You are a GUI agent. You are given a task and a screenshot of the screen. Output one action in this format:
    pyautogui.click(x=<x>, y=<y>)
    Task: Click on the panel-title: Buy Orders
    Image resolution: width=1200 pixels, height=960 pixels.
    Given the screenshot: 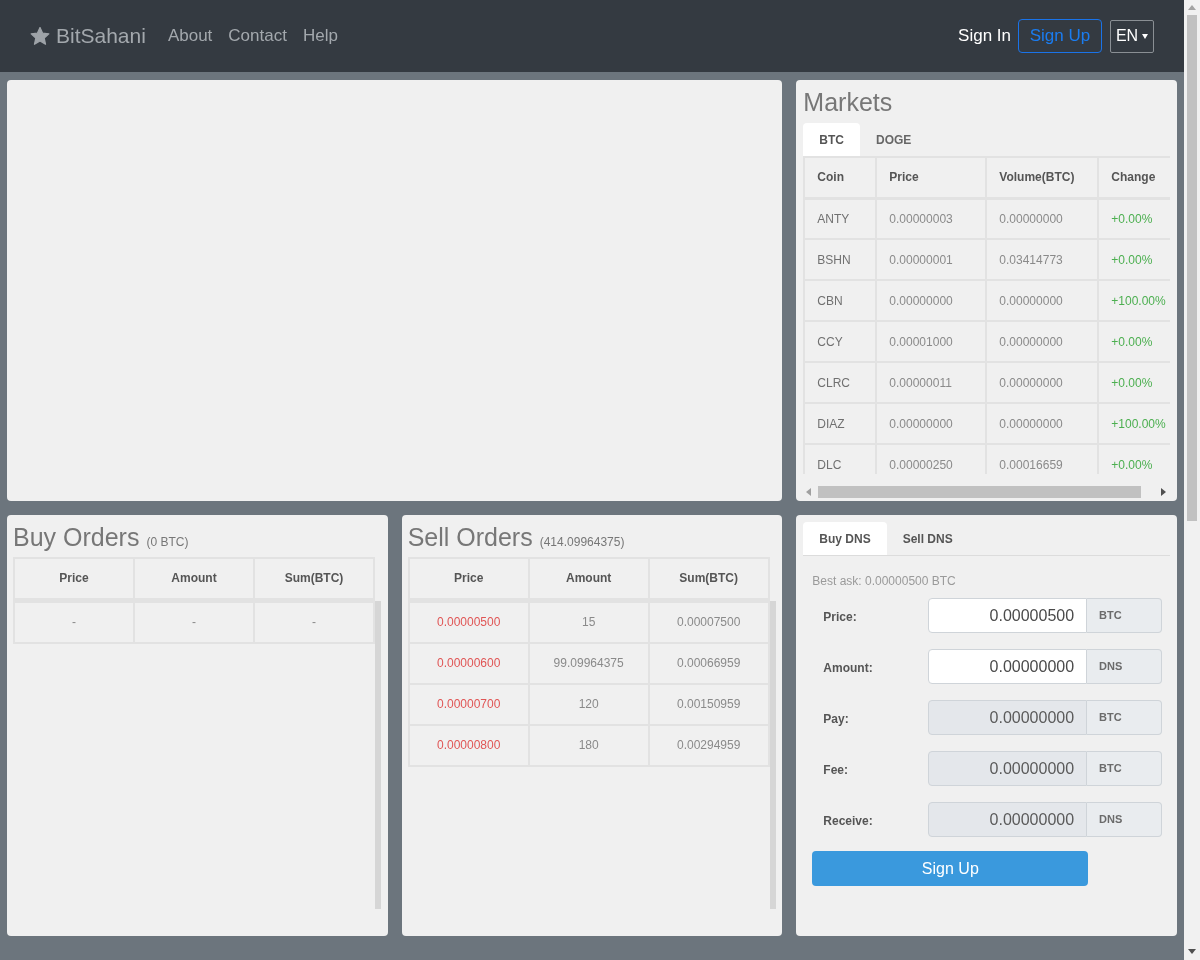 What is the action you would take?
    pyautogui.click(x=76, y=537)
    